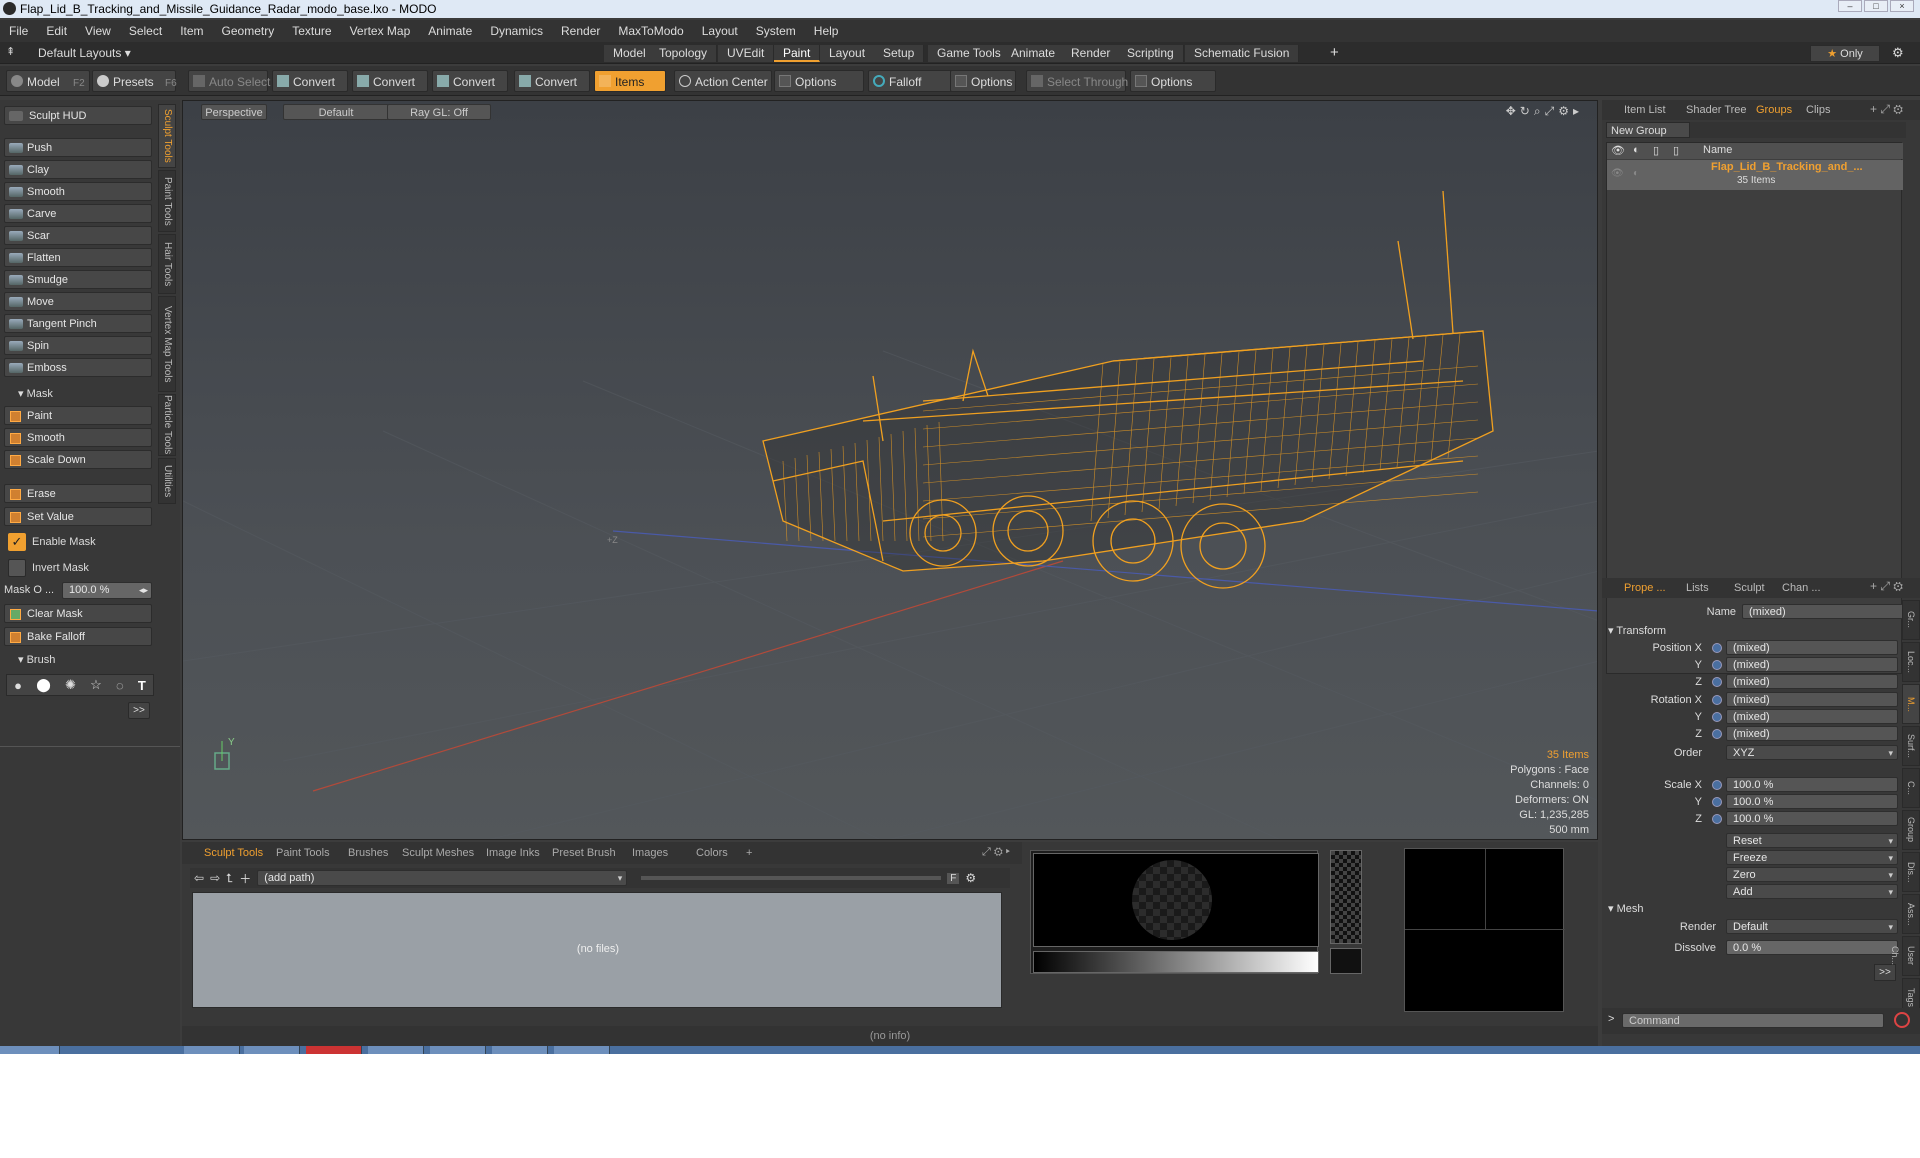 This screenshot has width=1920, height=1158. I want to click on menu-layout: Layout, so click(720, 31).